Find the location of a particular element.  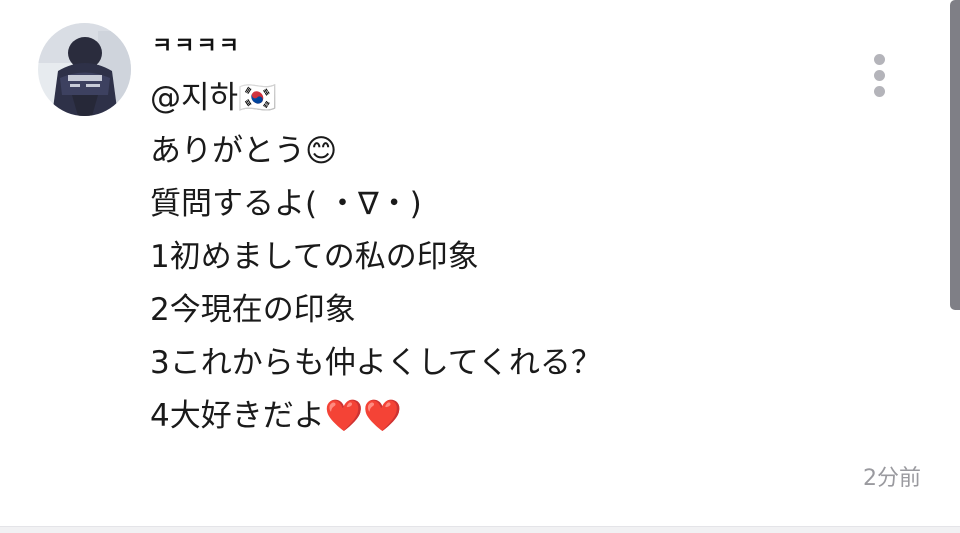

comment-timestamp: 2分前 is located at coordinates (892, 478).